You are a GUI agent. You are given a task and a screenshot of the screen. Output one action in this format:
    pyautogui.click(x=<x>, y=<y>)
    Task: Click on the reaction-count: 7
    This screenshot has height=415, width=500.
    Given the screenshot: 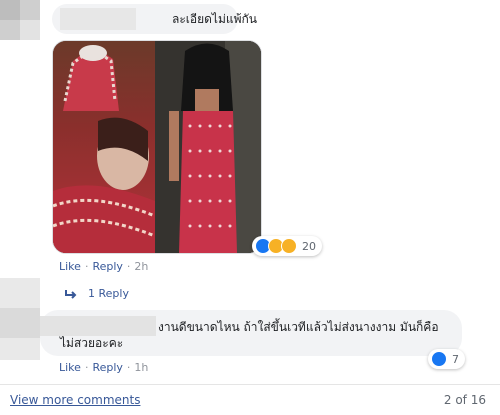 What is the action you would take?
    pyautogui.click(x=455, y=359)
    